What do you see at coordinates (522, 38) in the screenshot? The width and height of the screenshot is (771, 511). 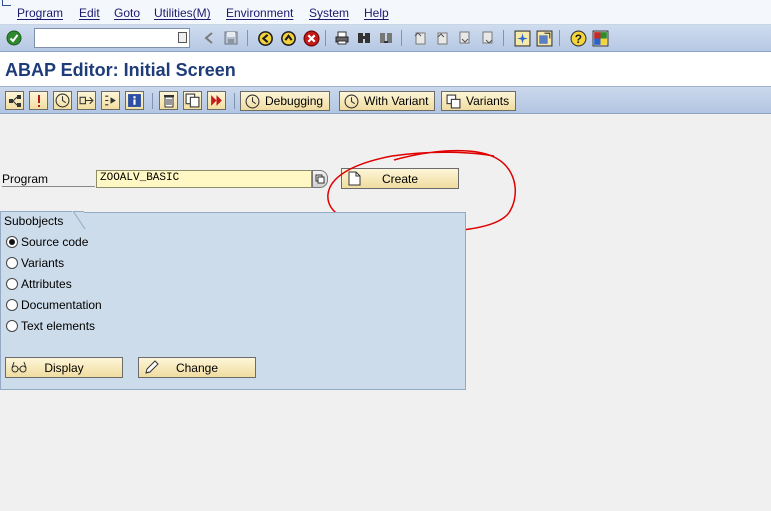 I see `create-session-icon` at bounding box center [522, 38].